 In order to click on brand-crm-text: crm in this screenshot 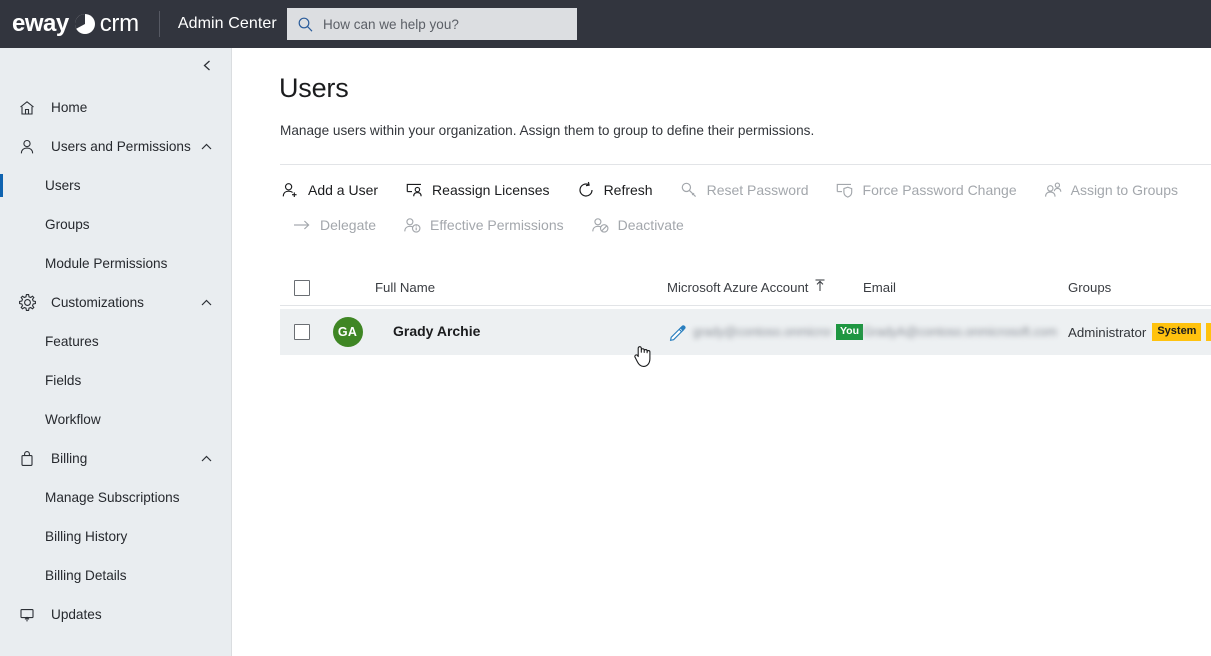, I will do `click(119, 23)`.